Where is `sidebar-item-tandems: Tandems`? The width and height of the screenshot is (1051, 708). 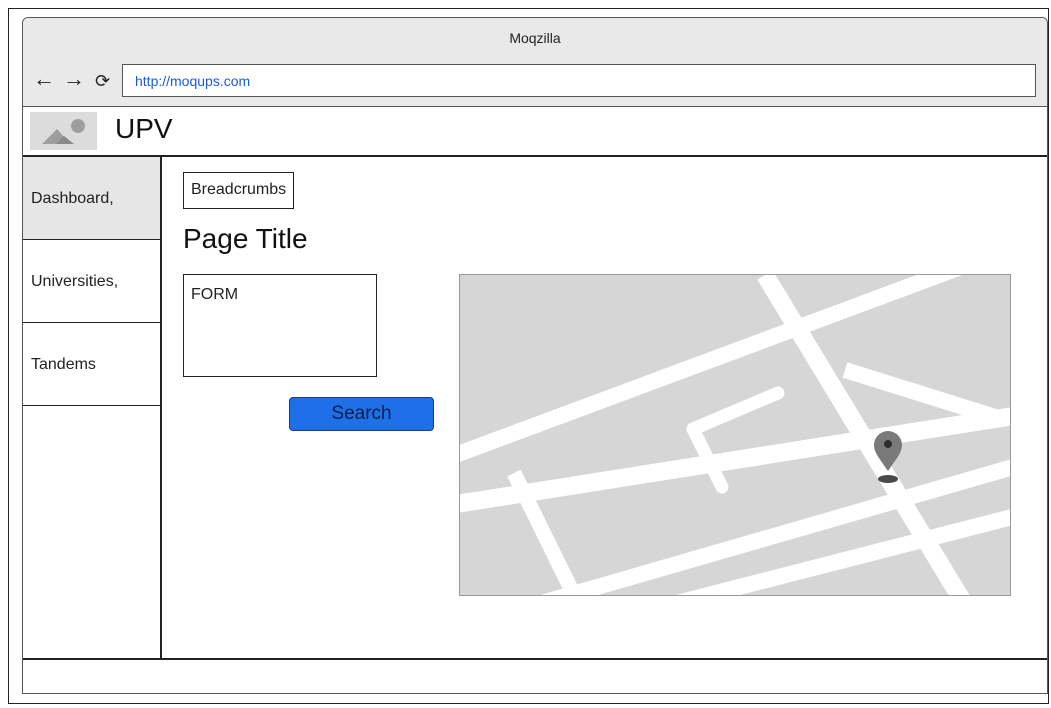
sidebar-item-tandems: Tandems is located at coordinates (91, 364).